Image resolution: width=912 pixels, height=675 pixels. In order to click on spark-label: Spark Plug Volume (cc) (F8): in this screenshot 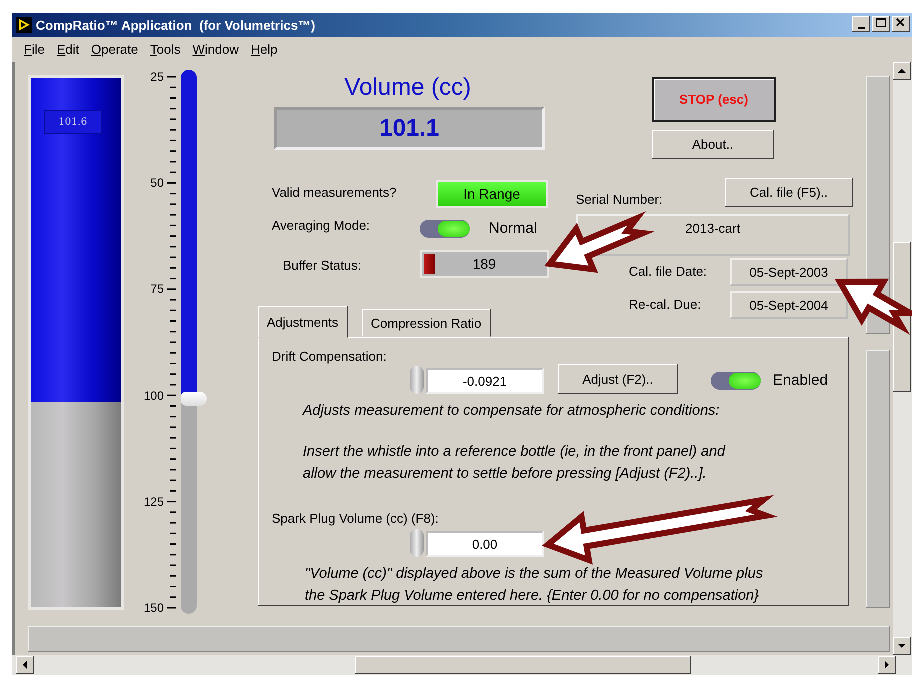, I will do `click(355, 518)`.